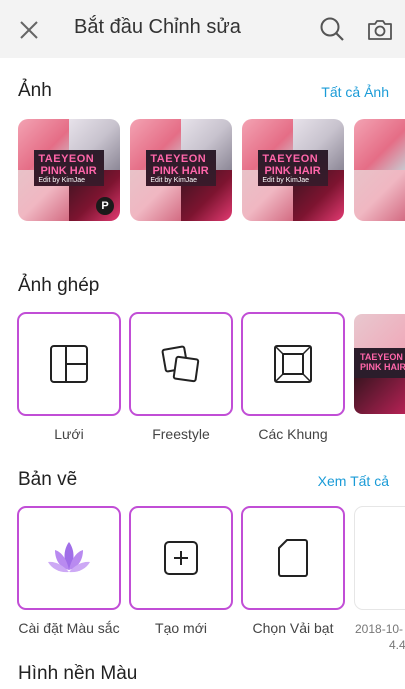 This screenshot has height=689, width=405. What do you see at coordinates (380, 30) in the screenshot?
I see `camera-icon` at bounding box center [380, 30].